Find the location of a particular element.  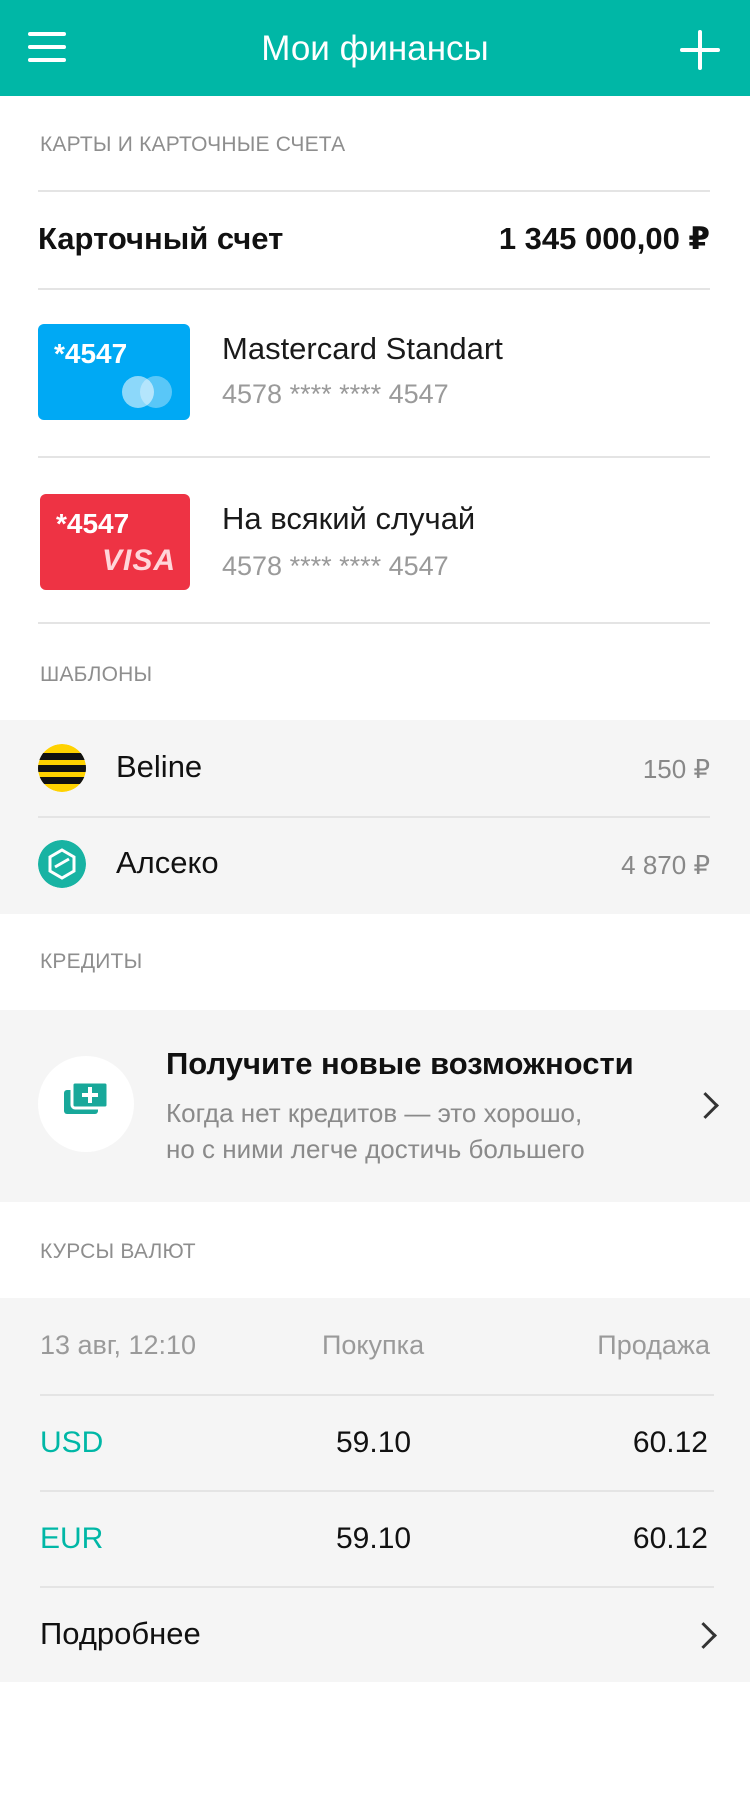

account-label: Карточный счет is located at coordinates (161, 238).